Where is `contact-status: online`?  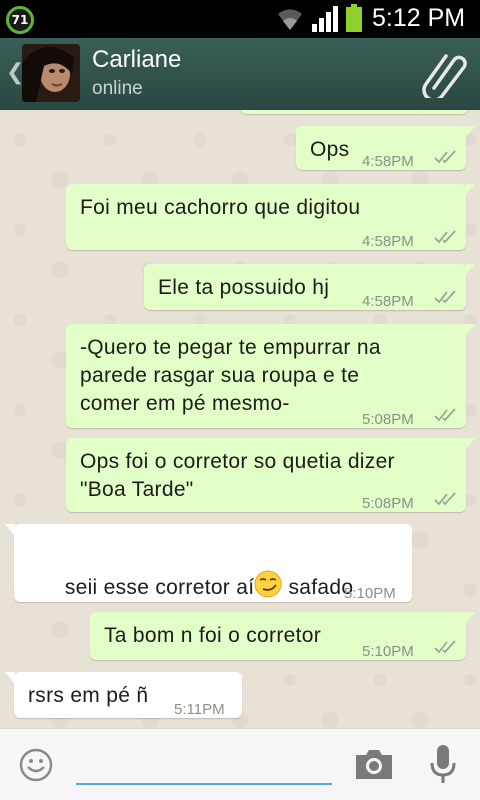
contact-status: online is located at coordinates (117, 88).